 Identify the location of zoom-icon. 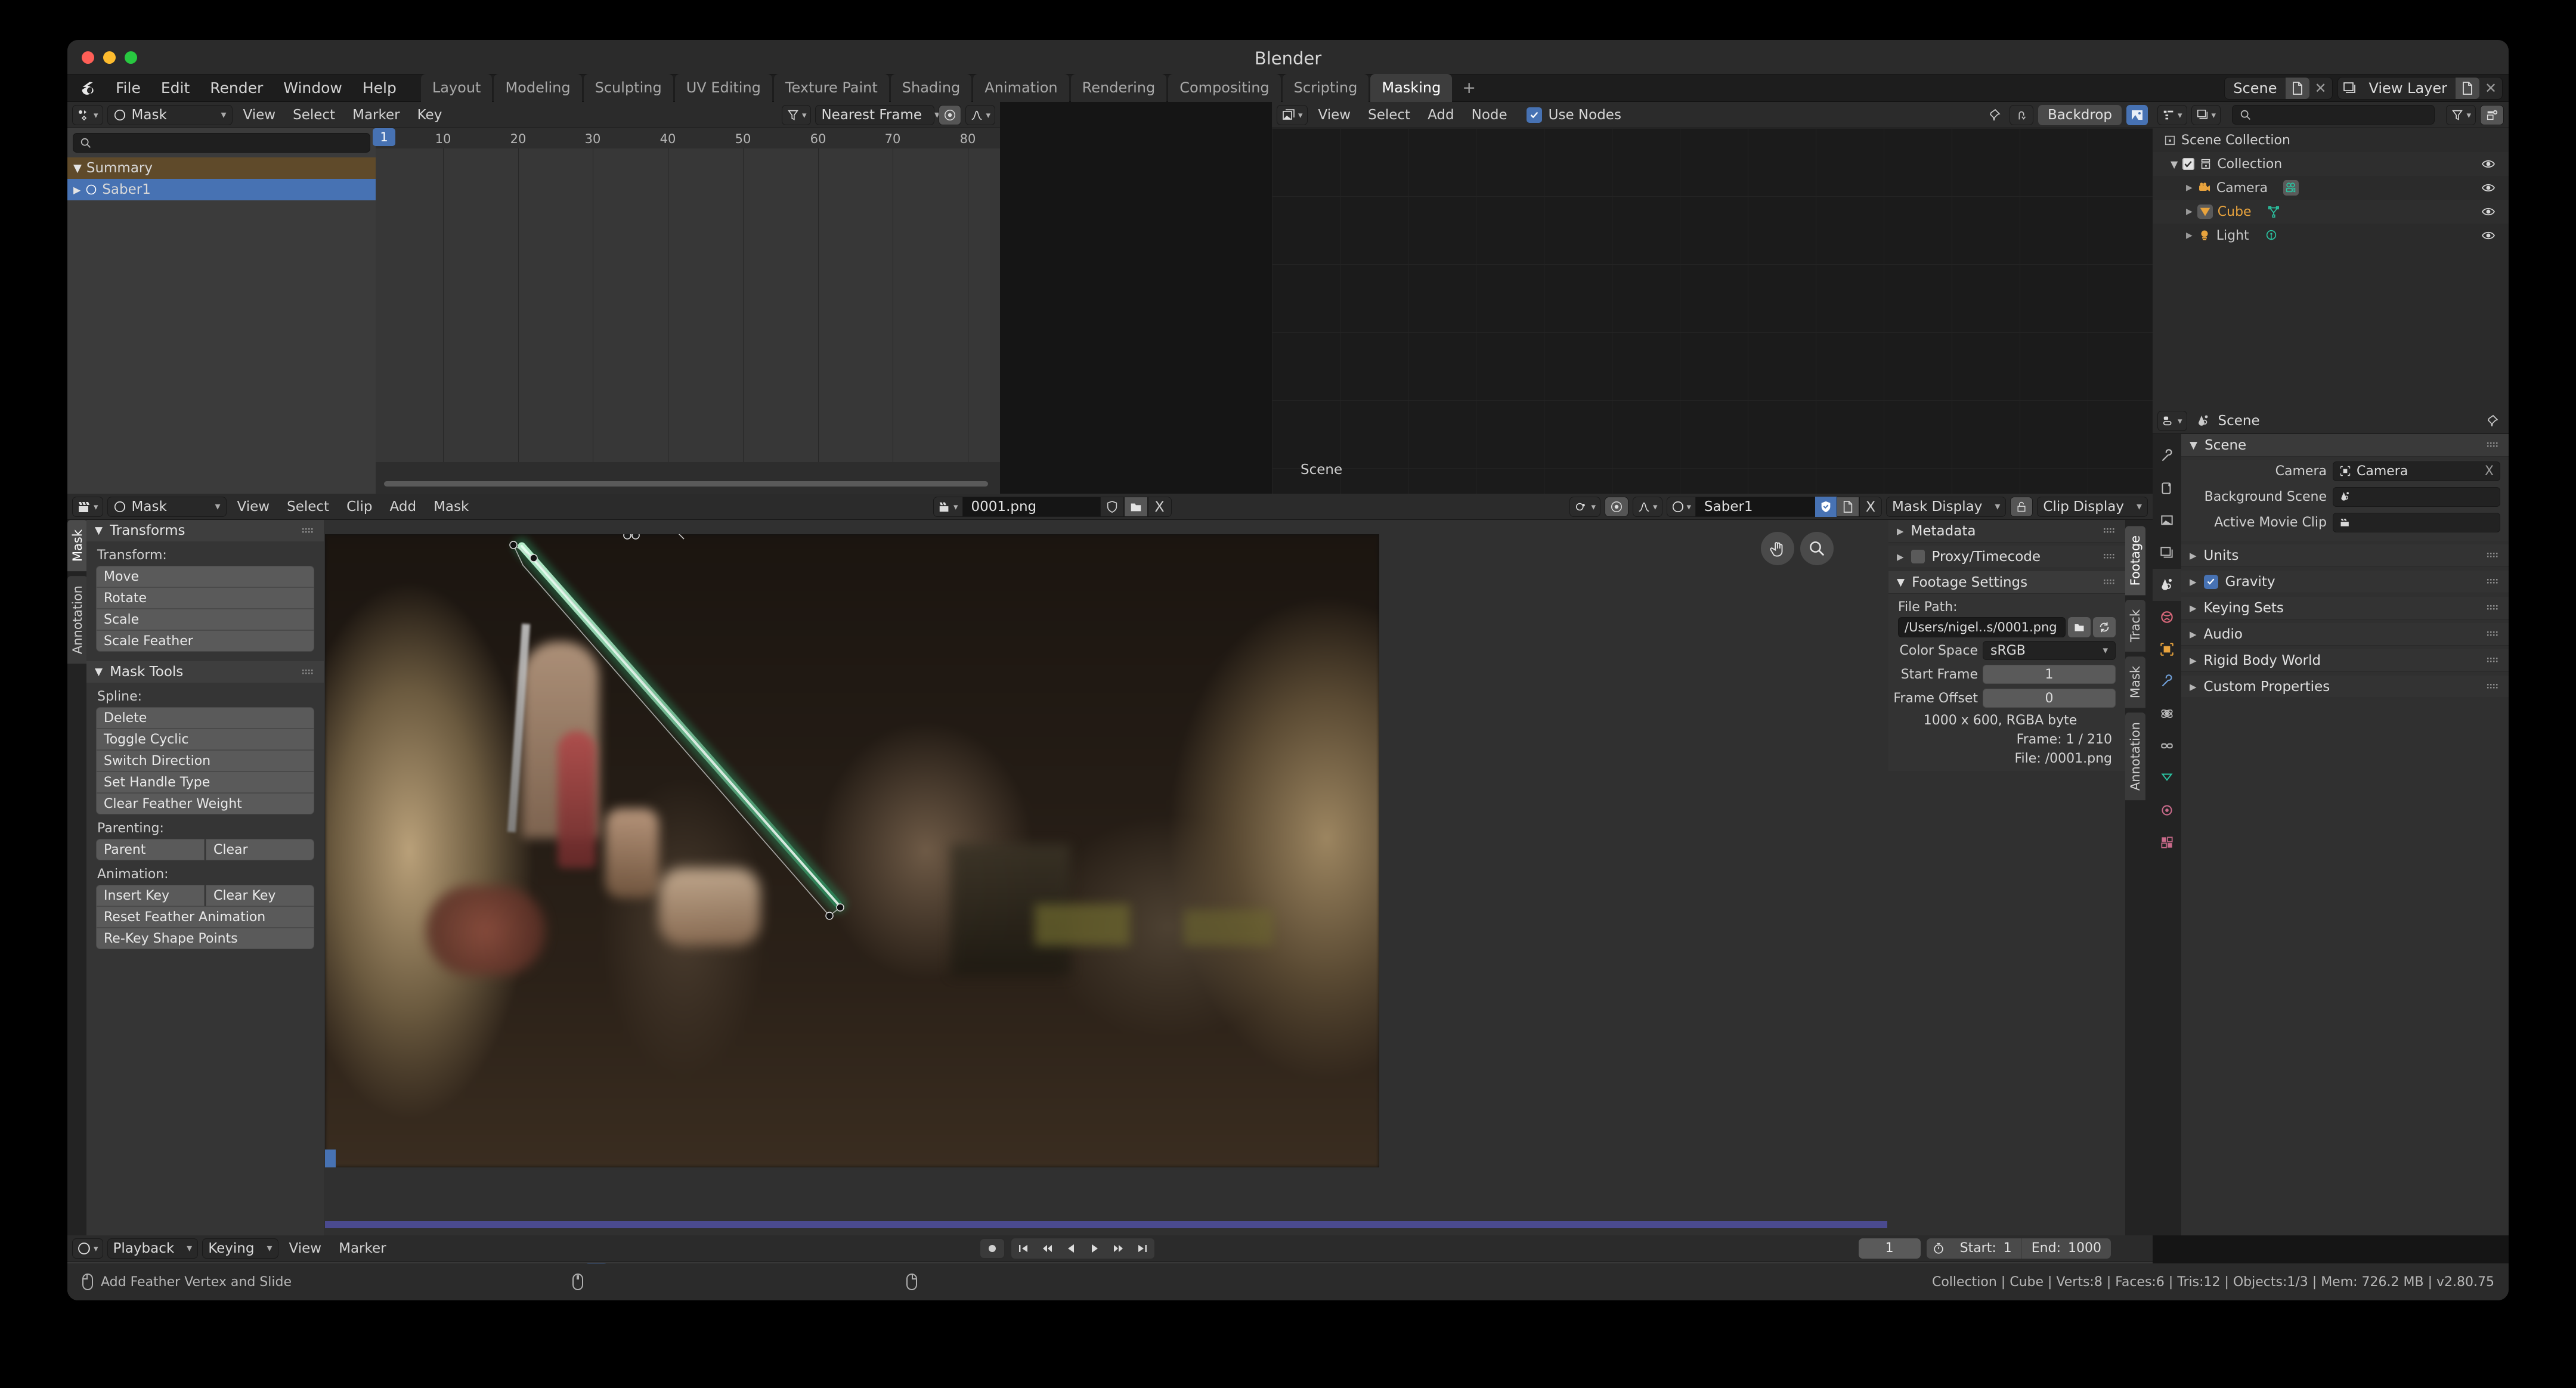
(1817, 548).